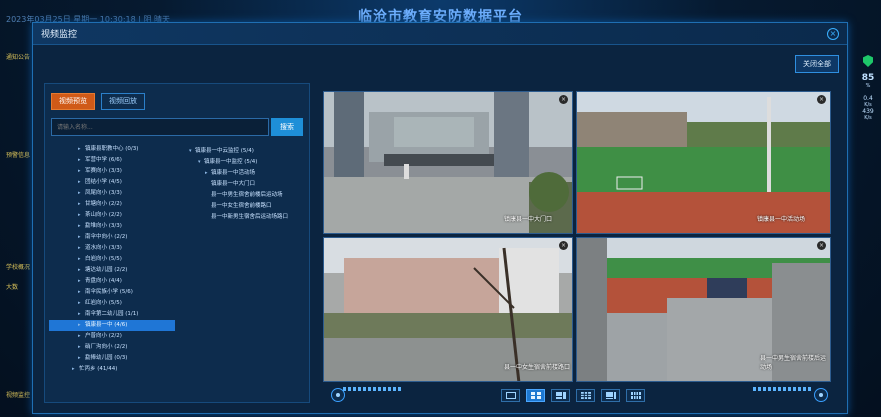 The image size is (881, 417). I want to click on layout-2x2-button, so click(535, 395).